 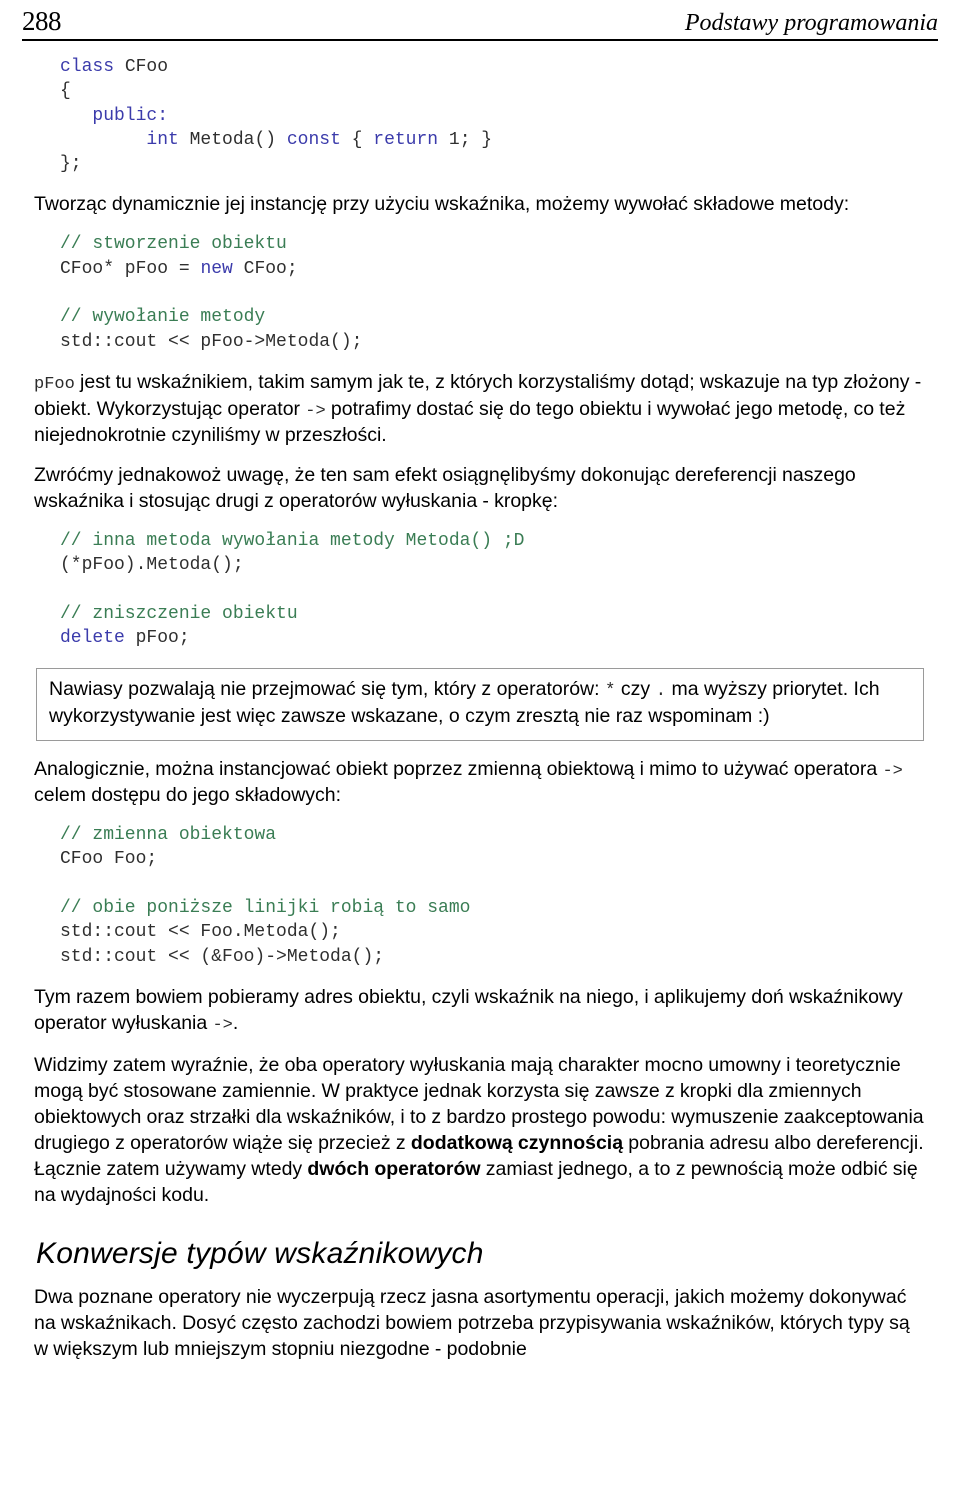 I want to click on code-token: CFoo;, so click(x=265, y=268).